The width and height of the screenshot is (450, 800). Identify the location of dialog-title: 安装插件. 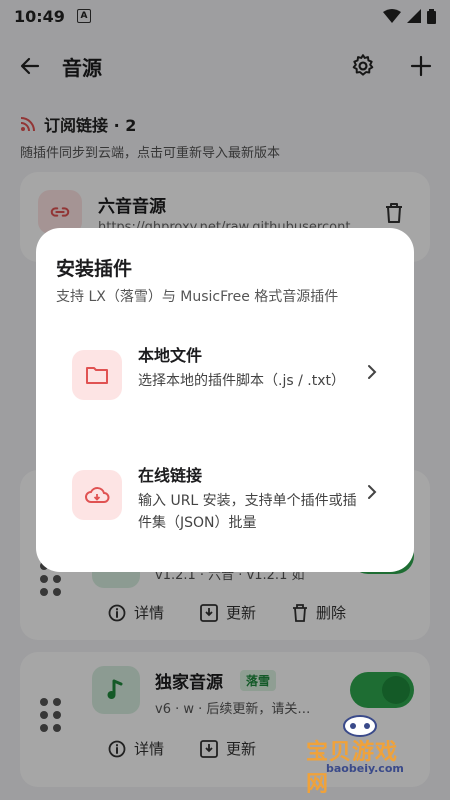
(94, 269).